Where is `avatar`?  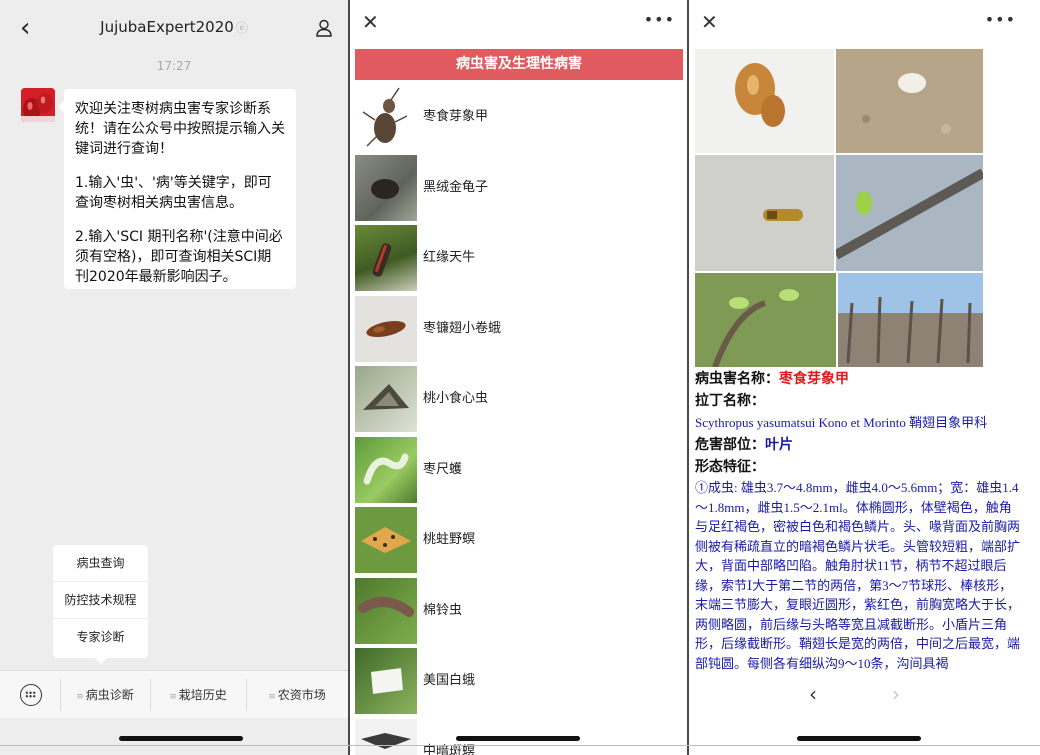
avatar is located at coordinates (38, 105).